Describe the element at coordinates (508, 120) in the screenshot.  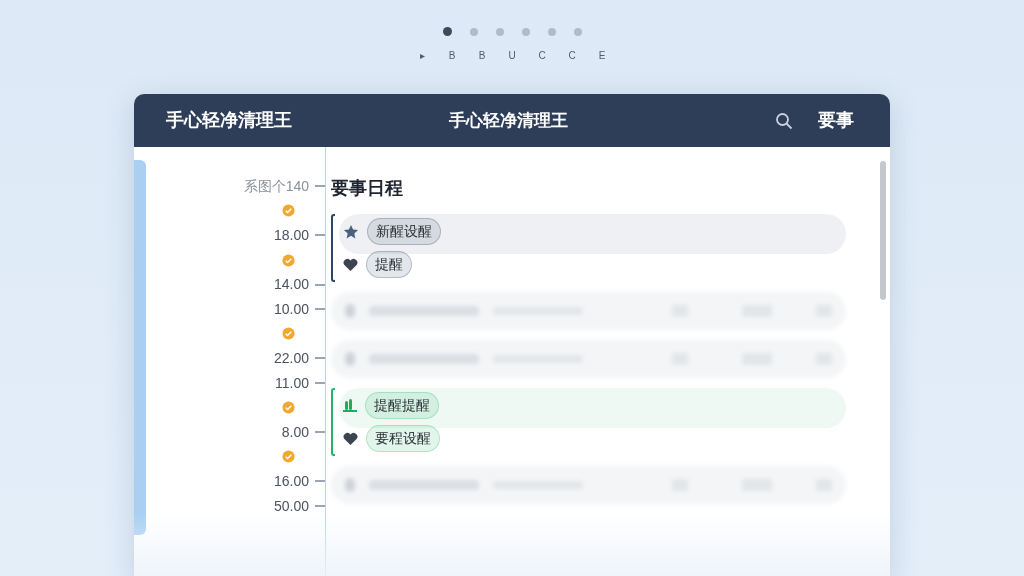
I see `center-title: 手心轻净清理王` at that location.